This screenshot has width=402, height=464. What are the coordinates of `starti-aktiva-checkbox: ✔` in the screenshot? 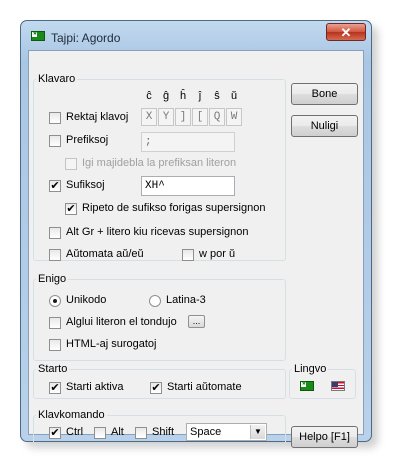 It's located at (55, 388).